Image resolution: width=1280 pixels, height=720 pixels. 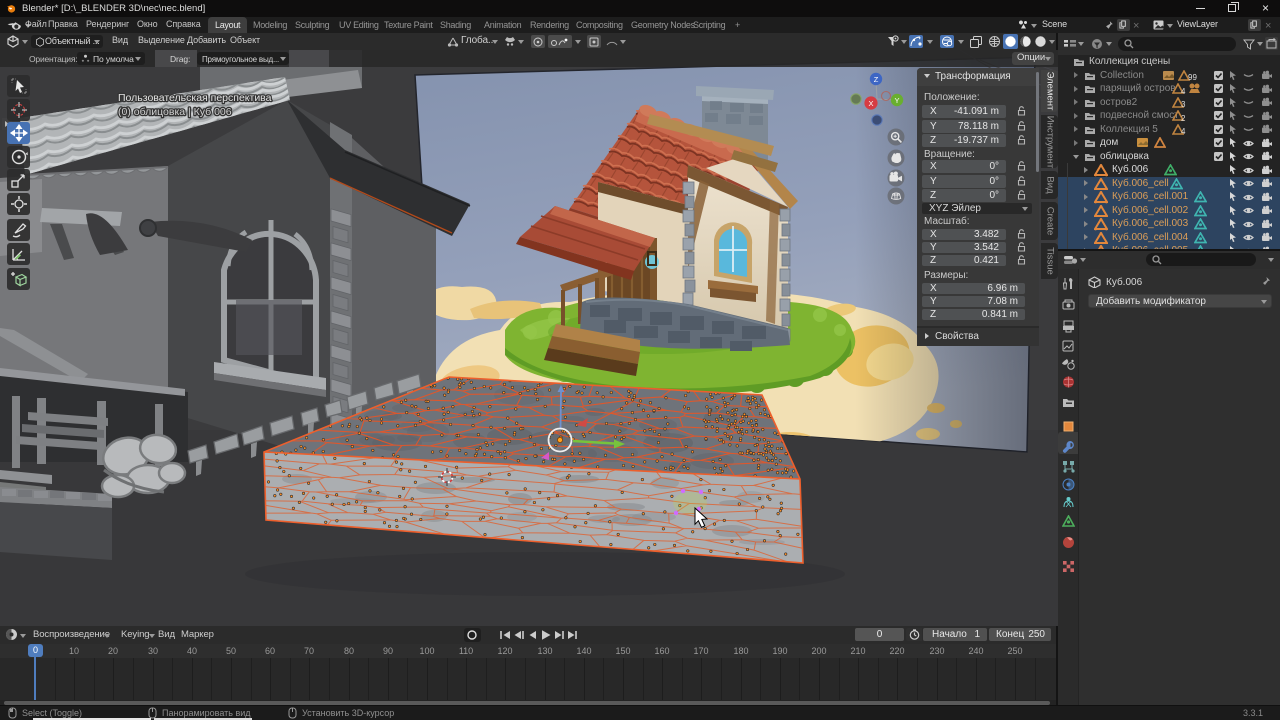 What do you see at coordinates (870, 103) in the screenshot?
I see `svg-text: X` at bounding box center [870, 103].